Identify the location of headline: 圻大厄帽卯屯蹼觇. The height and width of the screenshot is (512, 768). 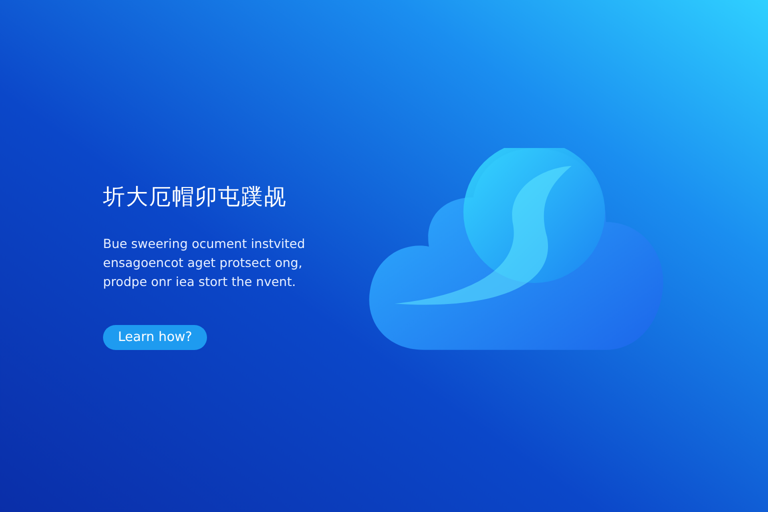
(195, 198).